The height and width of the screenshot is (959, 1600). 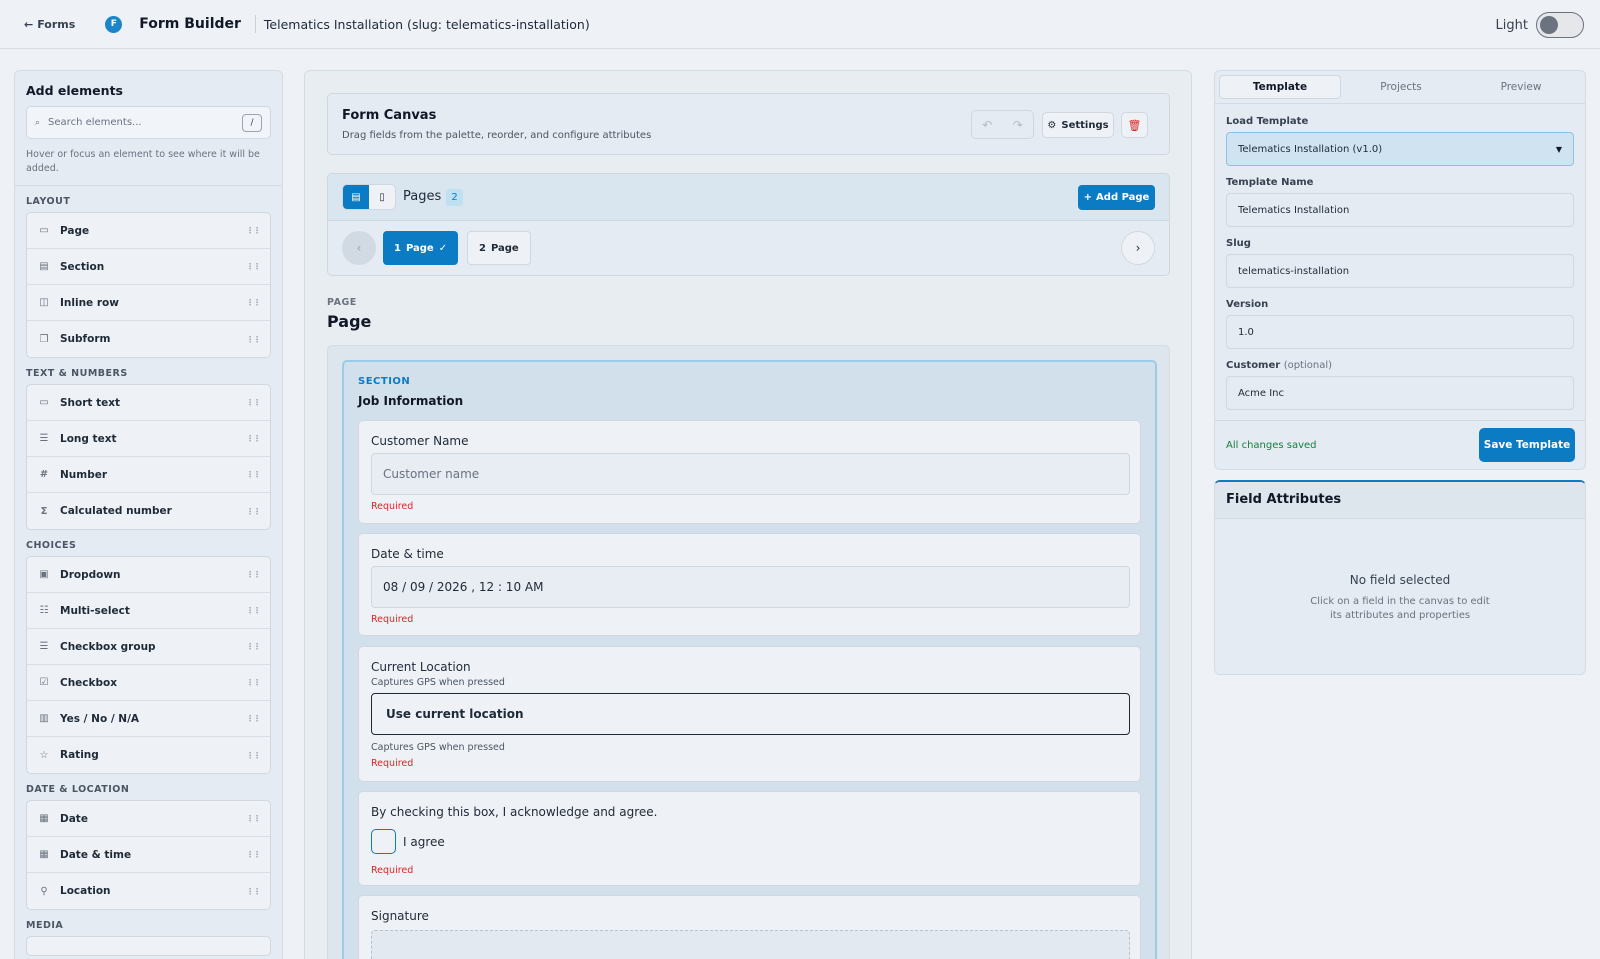 What do you see at coordinates (44, 474) in the screenshot?
I see `hash-icon: #` at bounding box center [44, 474].